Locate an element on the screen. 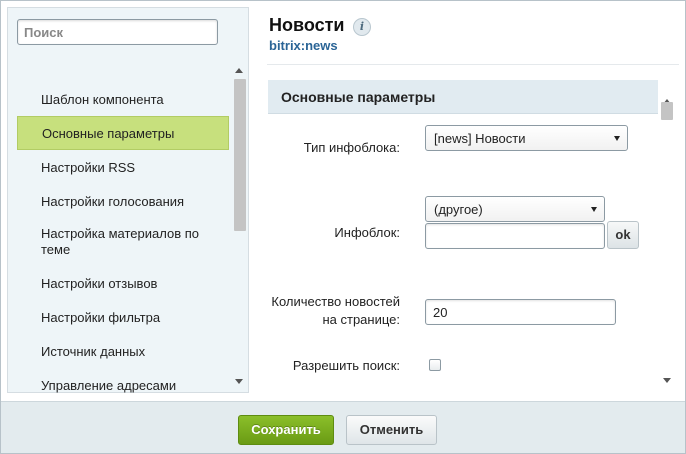 The height and width of the screenshot is (454, 686). iblock-select: (другое) is located at coordinates (515, 209).